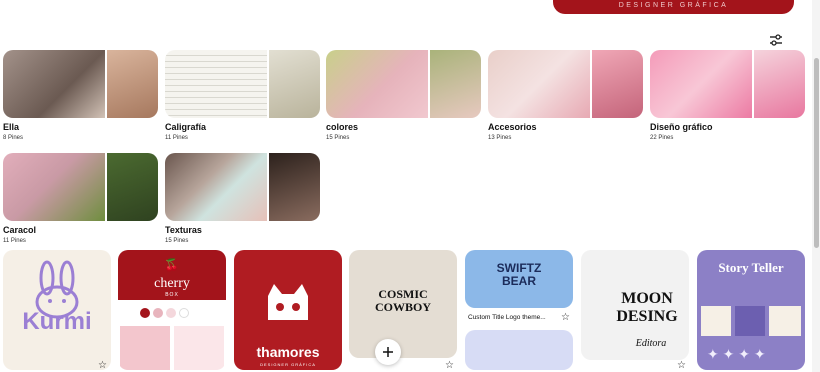 The width and height of the screenshot is (820, 372). I want to click on pin-cherry: 🍒 cherry BOX, so click(172, 310).